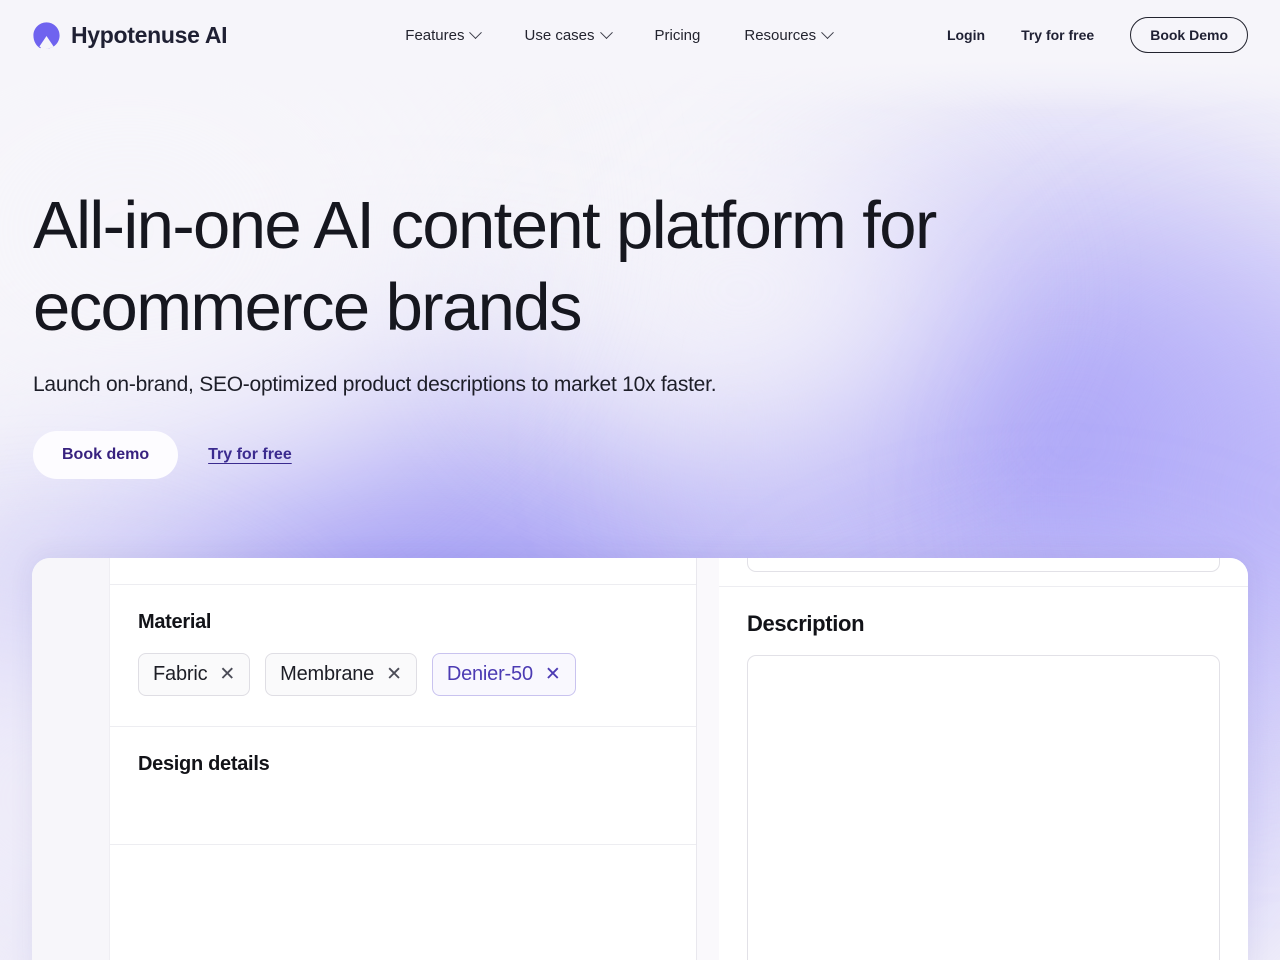  I want to click on nav-item-resources-label: Resources, so click(780, 35).